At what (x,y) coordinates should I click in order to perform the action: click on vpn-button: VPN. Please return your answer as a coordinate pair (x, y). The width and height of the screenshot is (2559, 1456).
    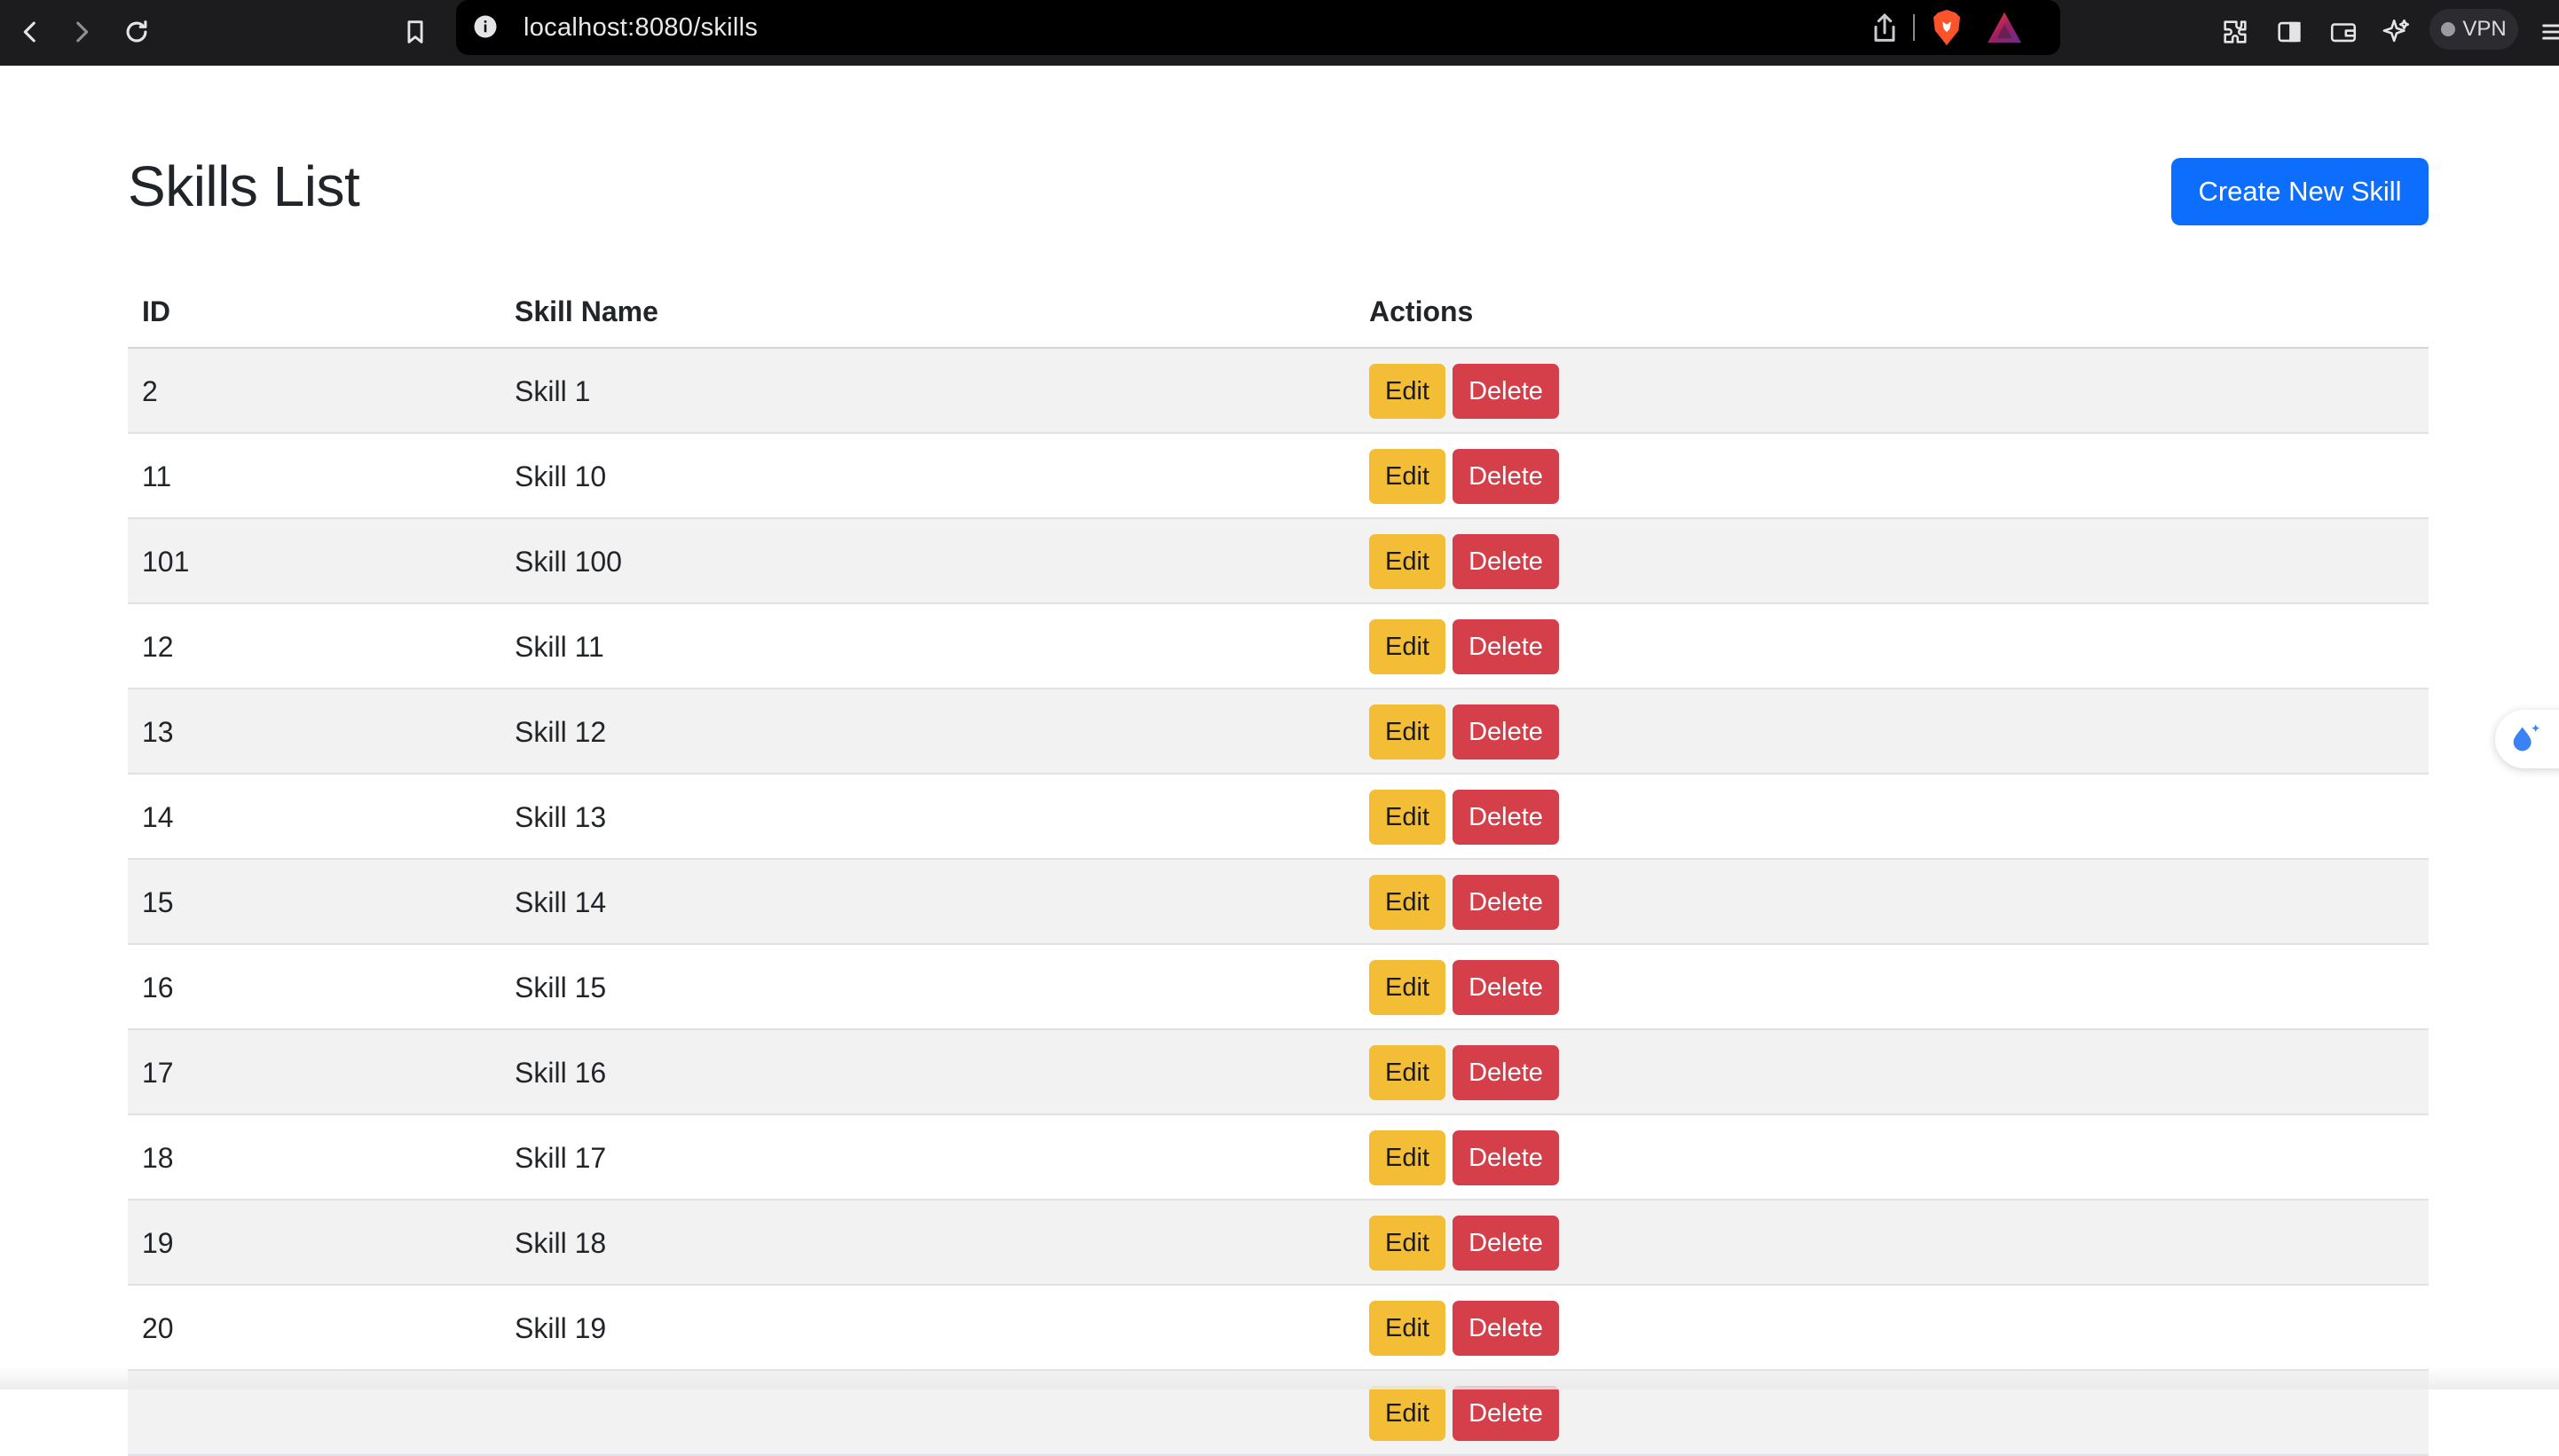
    Looking at the image, I should click on (2473, 29).